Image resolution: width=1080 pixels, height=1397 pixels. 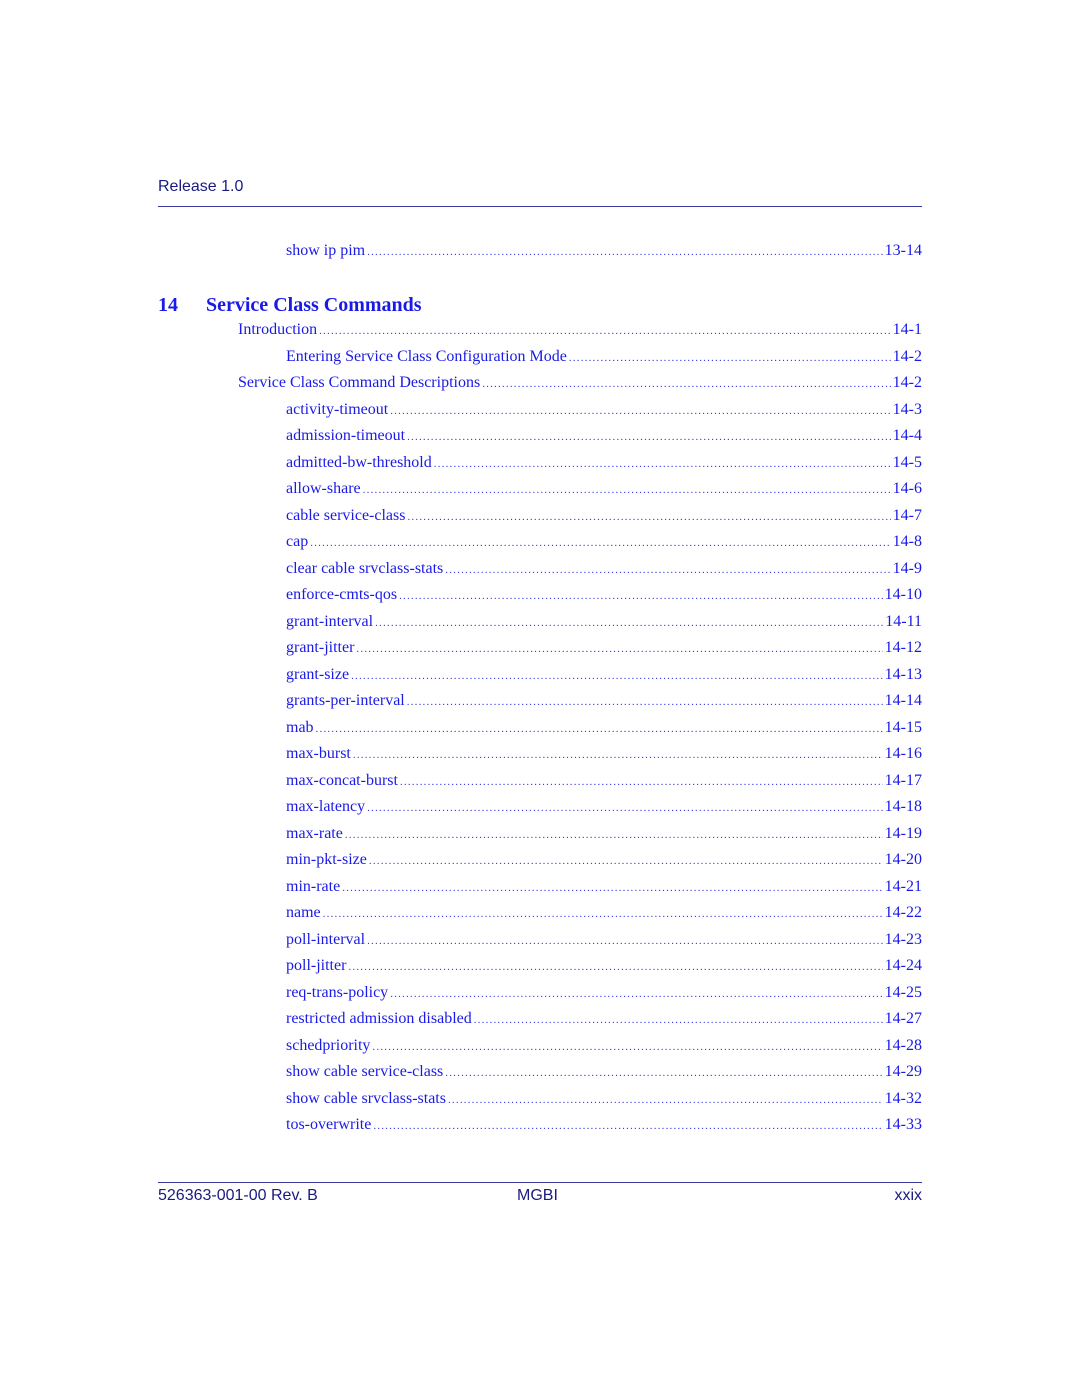 What do you see at coordinates (201, 186) in the screenshot?
I see `release-header: Release 1.0` at bounding box center [201, 186].